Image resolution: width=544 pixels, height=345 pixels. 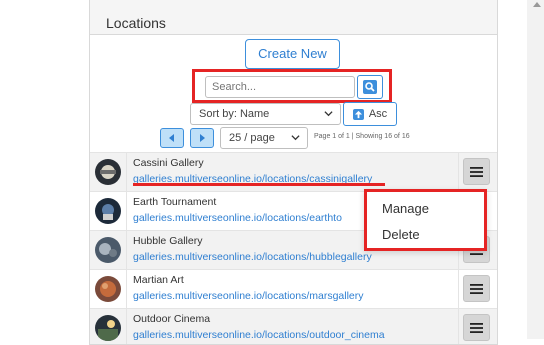 What do you see at coordinates (293, 17) in the screenshot?
I see `panel-title: Locations` at bounding box center [293, 17].